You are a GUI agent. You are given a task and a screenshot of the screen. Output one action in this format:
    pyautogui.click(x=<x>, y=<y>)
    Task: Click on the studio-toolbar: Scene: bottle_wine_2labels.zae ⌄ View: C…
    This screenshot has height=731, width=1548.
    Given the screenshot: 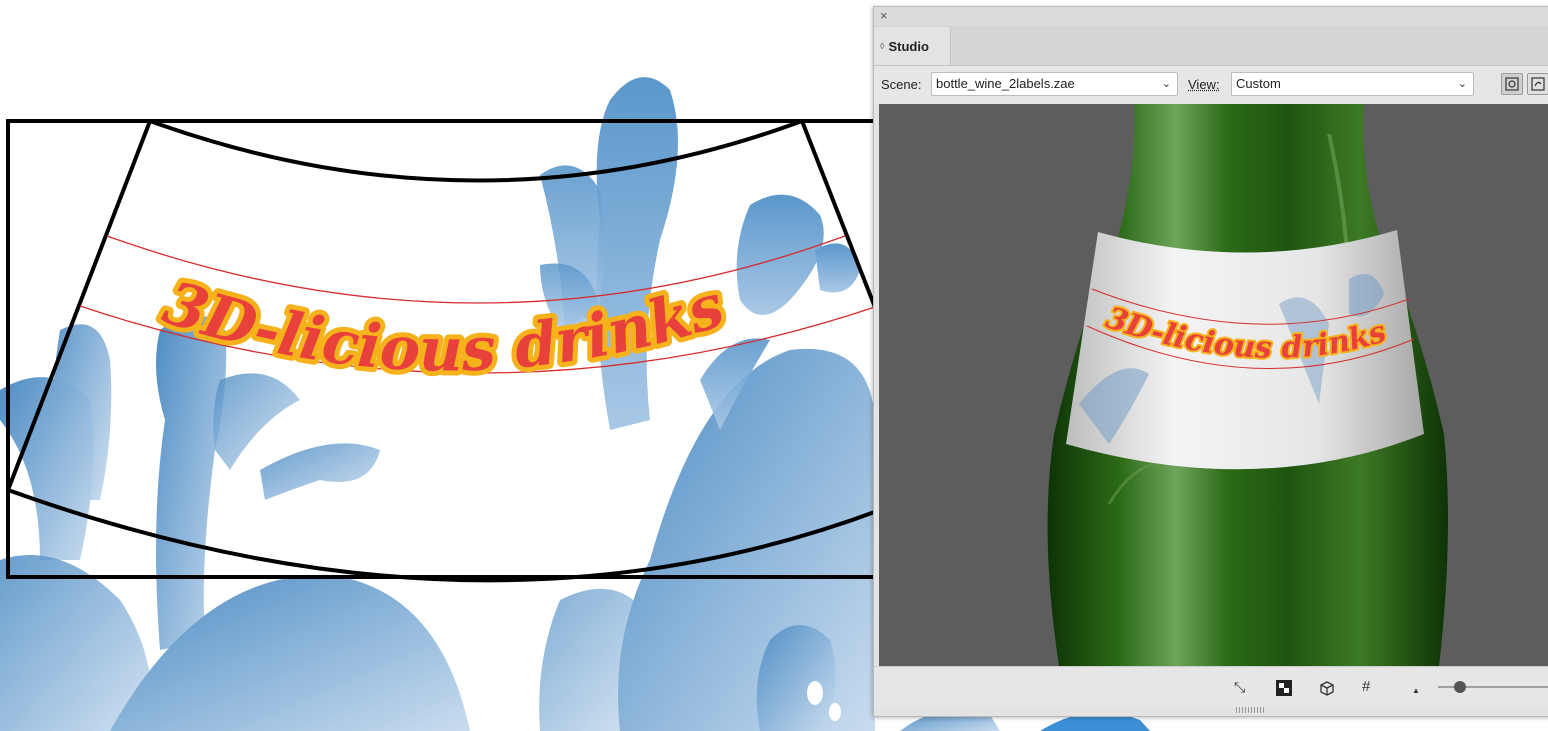 What is the action you would take?
    pyautogui.click(x=1211, y=85)
    